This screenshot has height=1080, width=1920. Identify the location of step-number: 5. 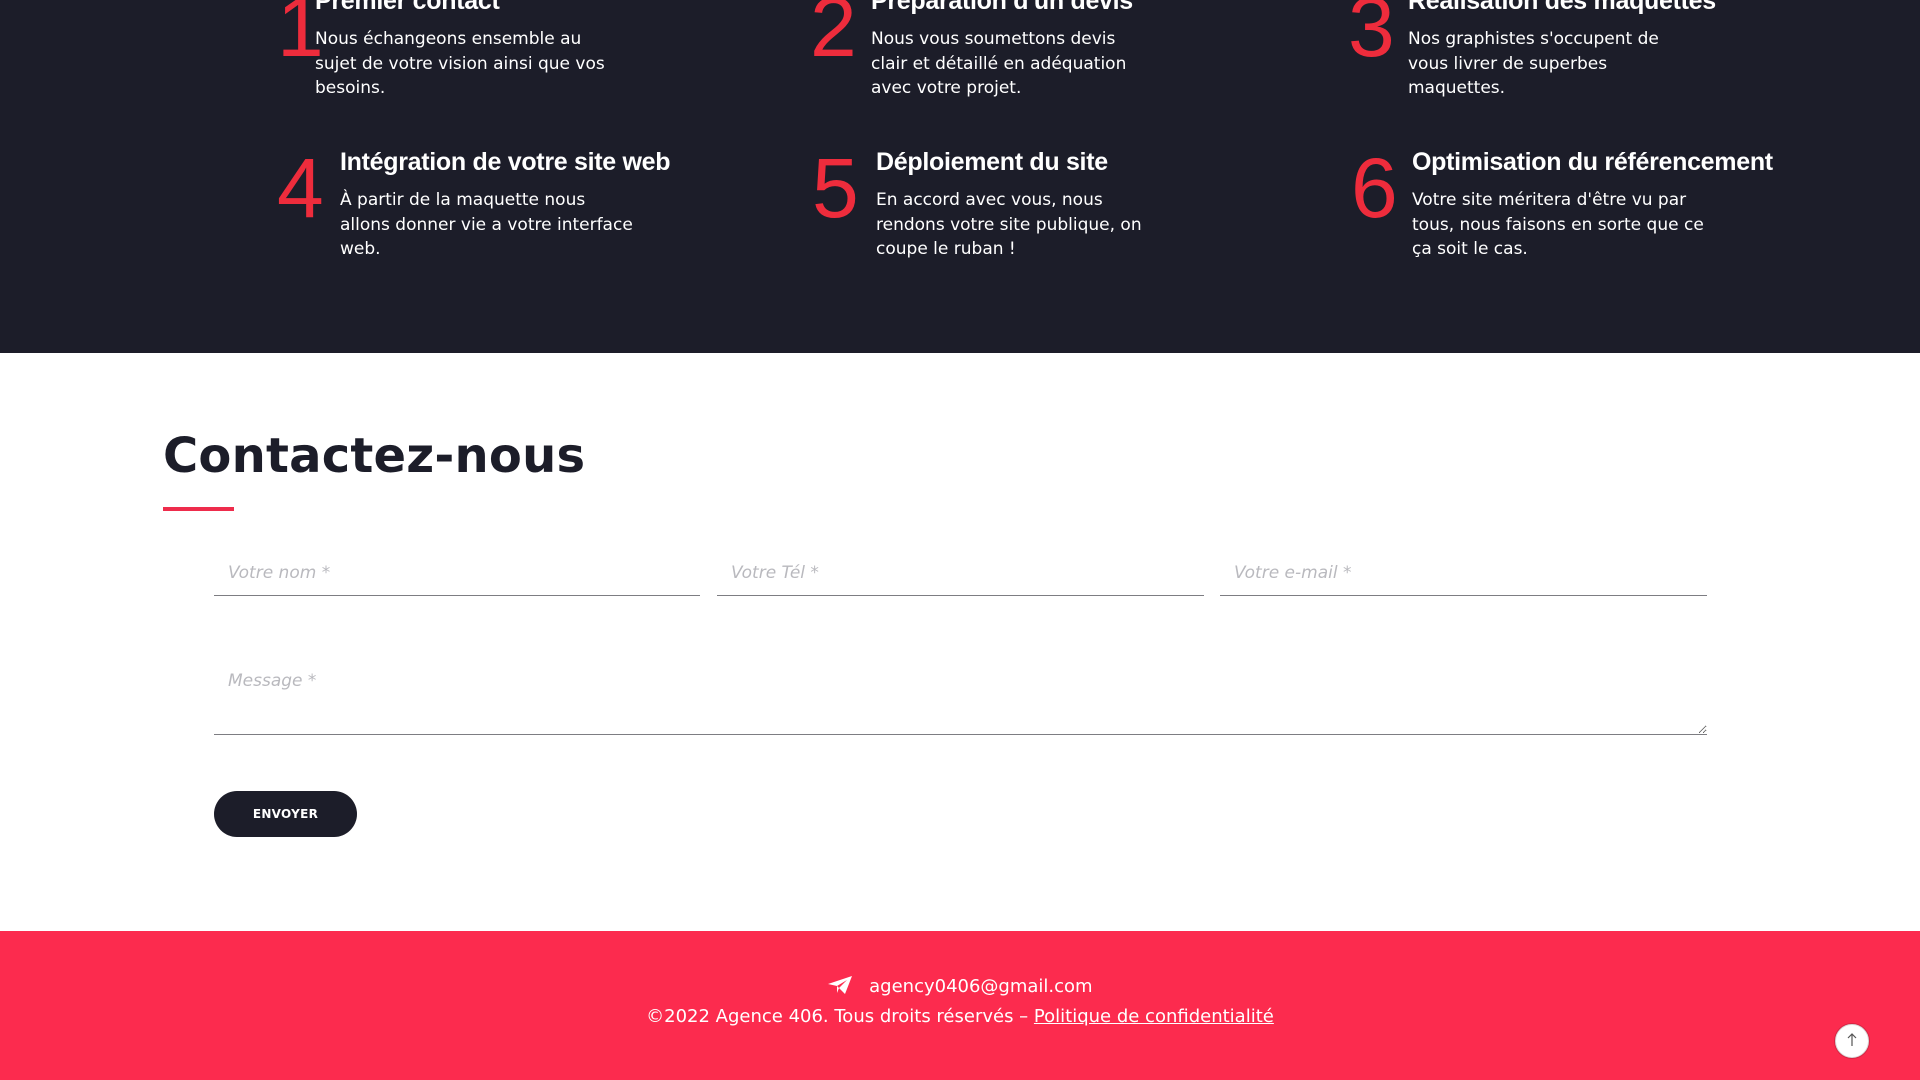
(835, 188).